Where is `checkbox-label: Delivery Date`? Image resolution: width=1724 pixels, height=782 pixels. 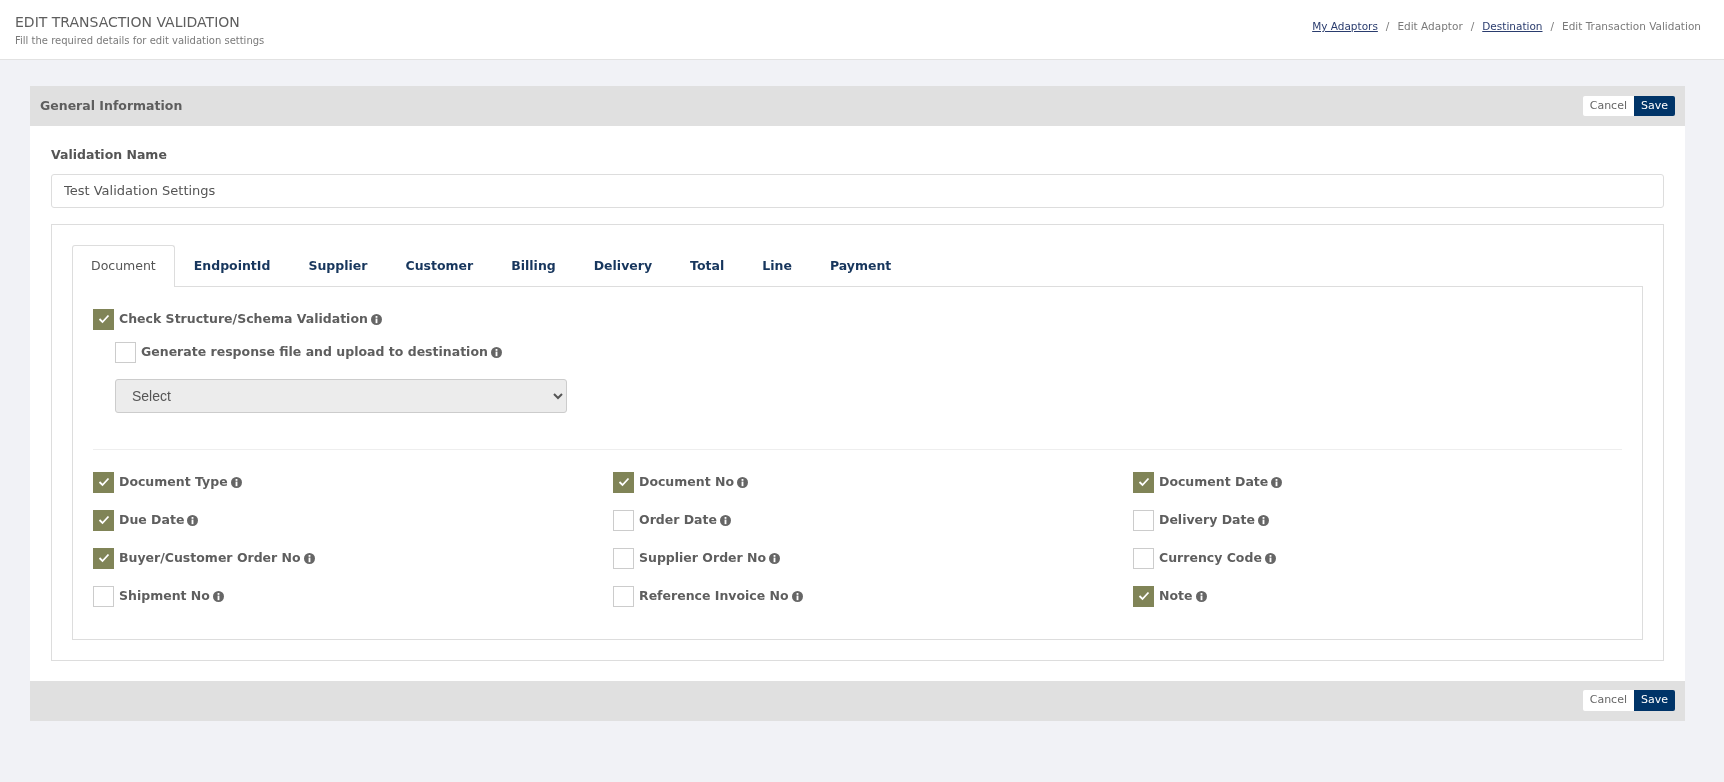 checkbox-label: Delivery Date is located at coordinates (1207, 519).